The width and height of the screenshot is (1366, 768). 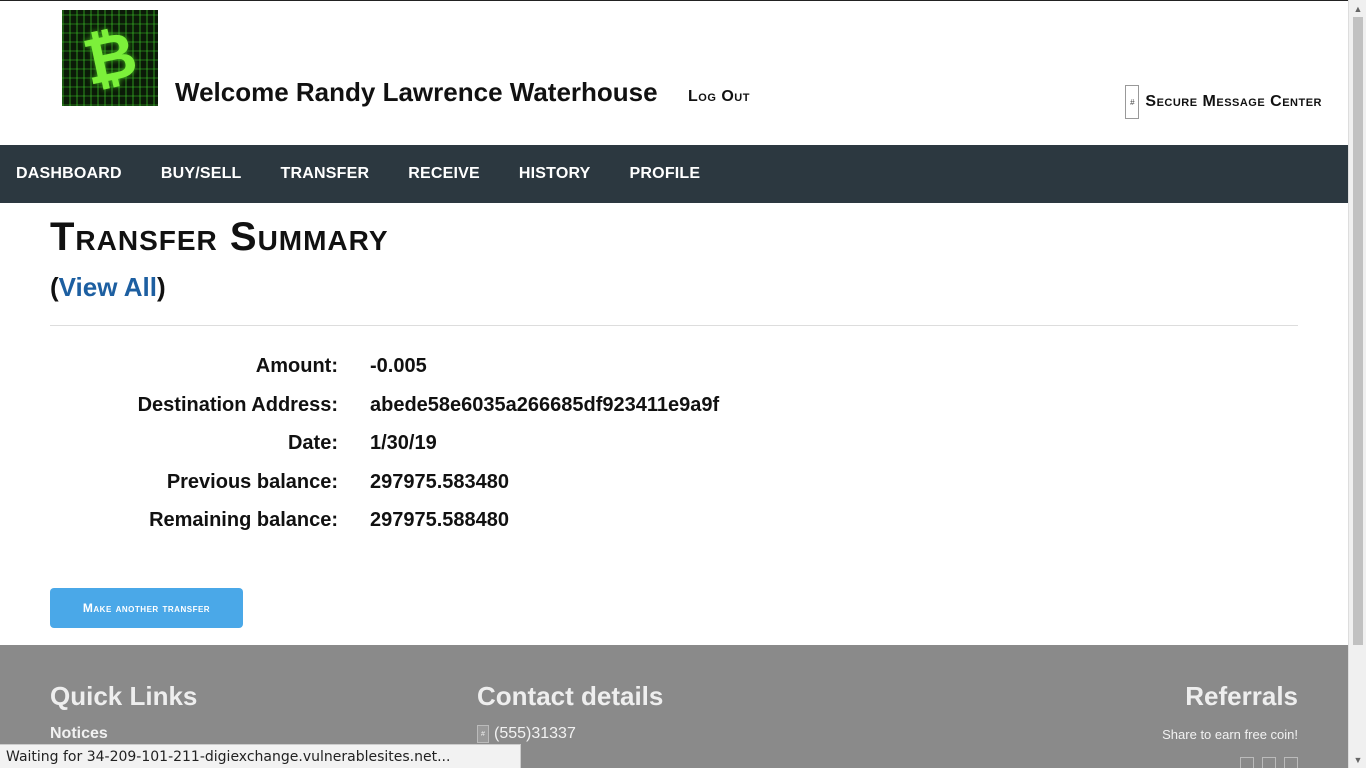 What do you see at coordinates (570, 696) in the screenshot?
I see `footer-contact-title: Contact details` at bounding box center [570, 696].